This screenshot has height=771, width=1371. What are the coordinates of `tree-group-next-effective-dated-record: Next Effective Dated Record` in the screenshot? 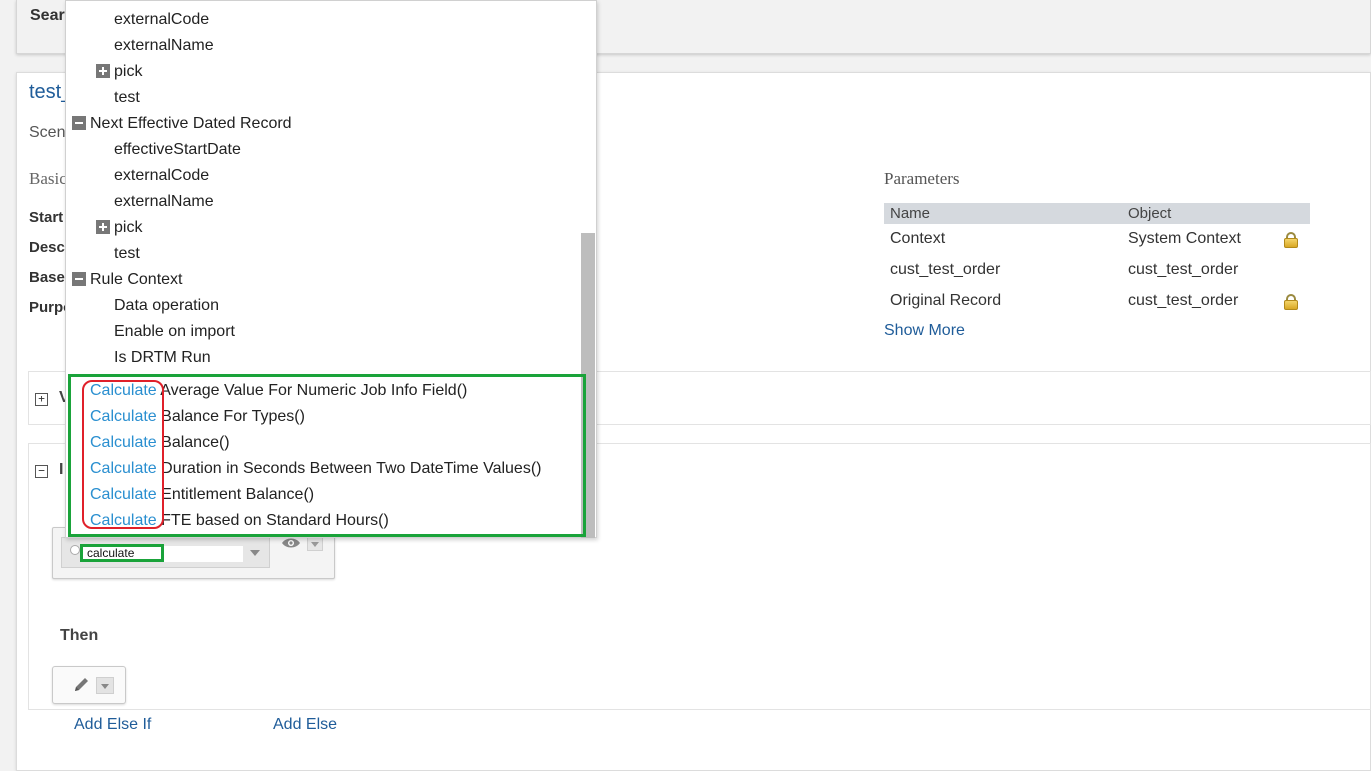 It's located at (191, 124).